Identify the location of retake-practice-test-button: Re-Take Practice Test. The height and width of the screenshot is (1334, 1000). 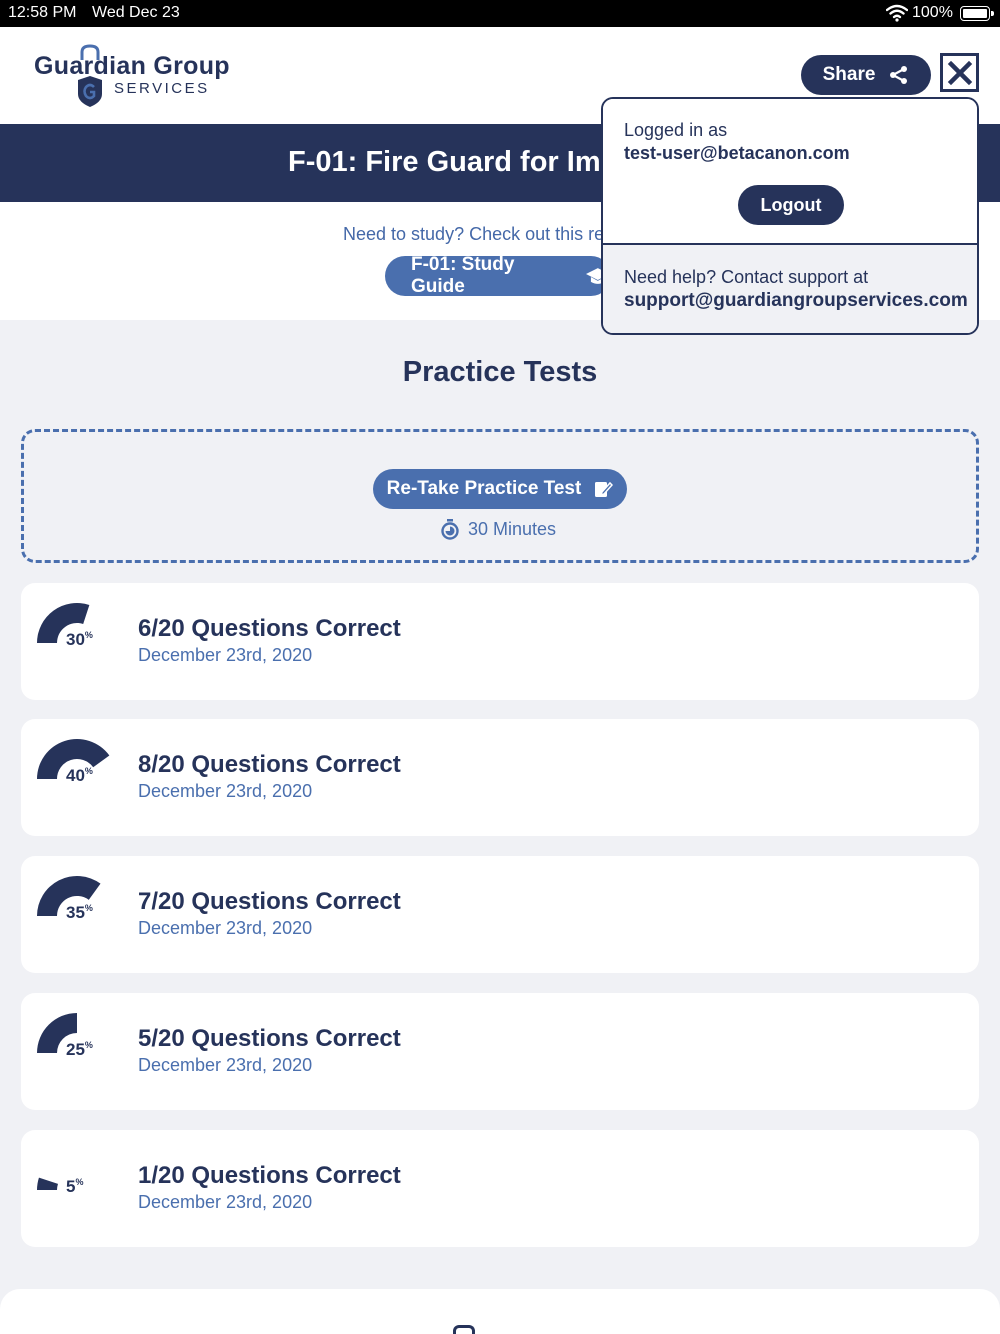
(500, 489).